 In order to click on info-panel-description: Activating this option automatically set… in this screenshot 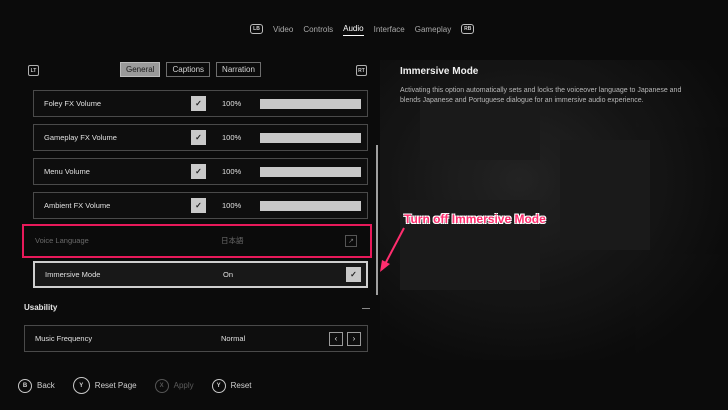, I will do `click(541, 95)`.